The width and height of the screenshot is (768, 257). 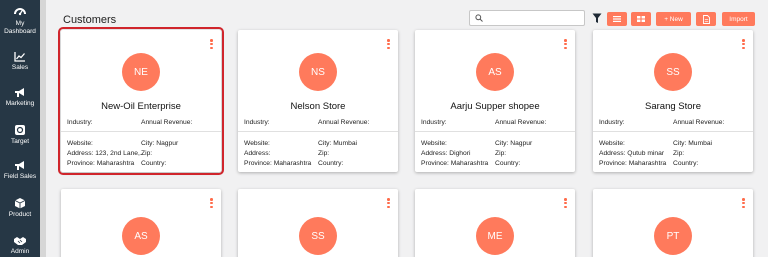 I want to click on filter-icon, so click(x=597, y=18).